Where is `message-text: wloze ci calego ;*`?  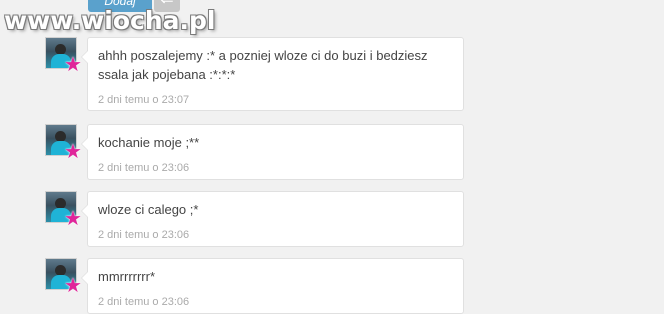 message-text: wloze ci calego ;* is located at coordinates (148, 209).